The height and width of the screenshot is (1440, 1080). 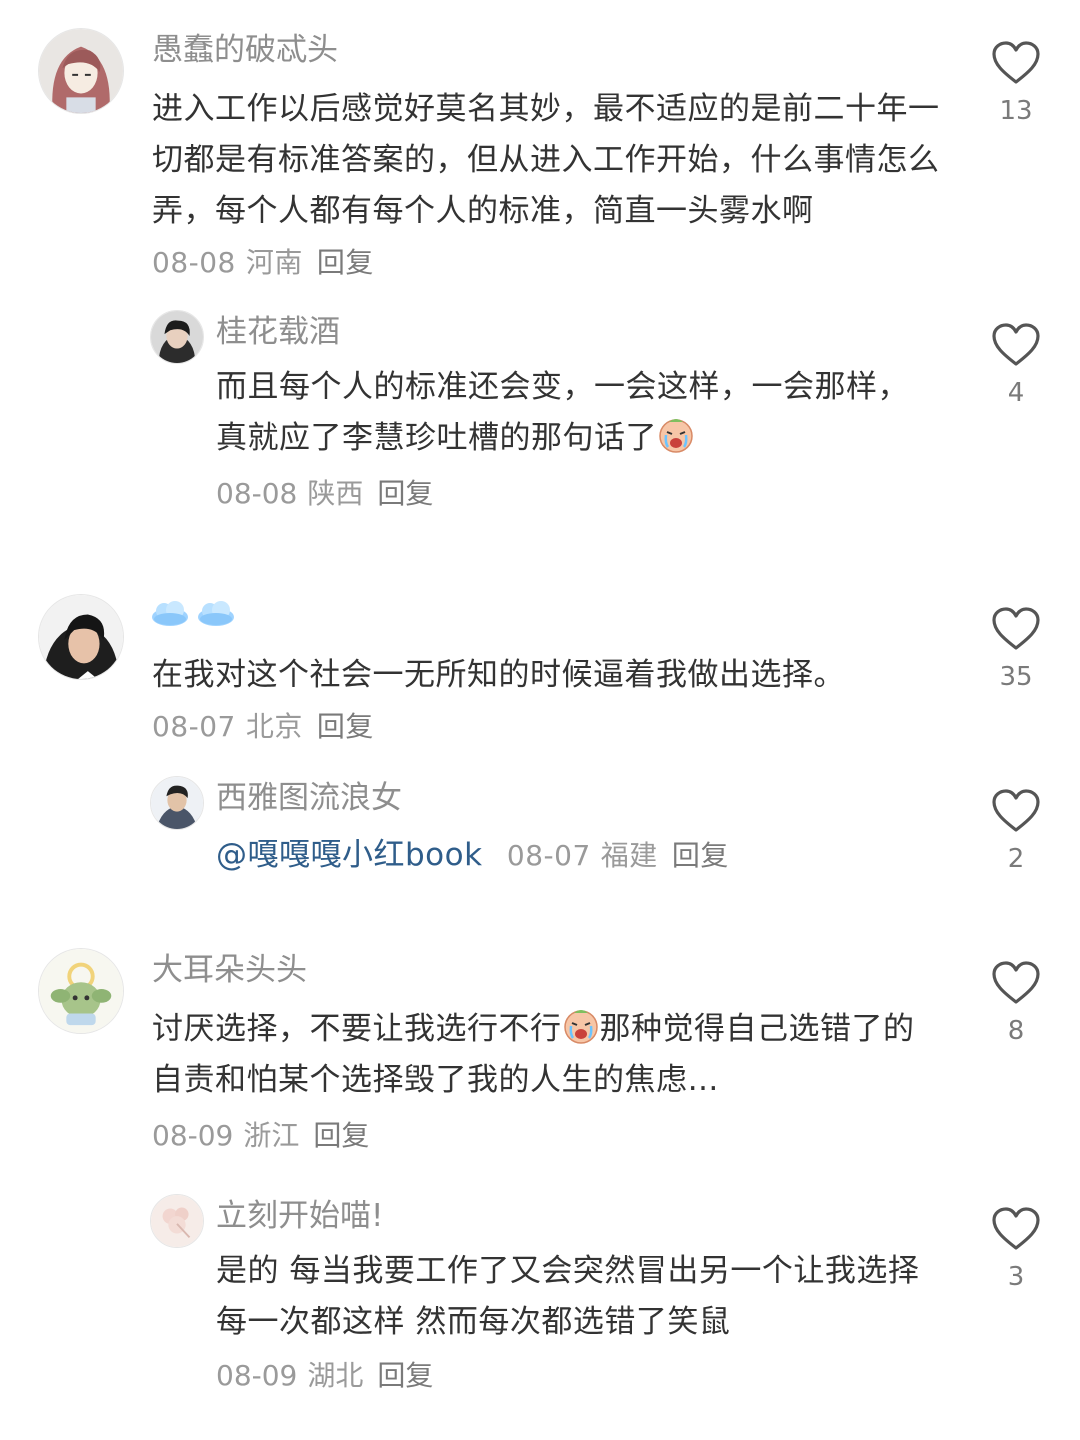 I want to click on comment-meta: 08-08 陕西 回复, so click(x=324, y=494).